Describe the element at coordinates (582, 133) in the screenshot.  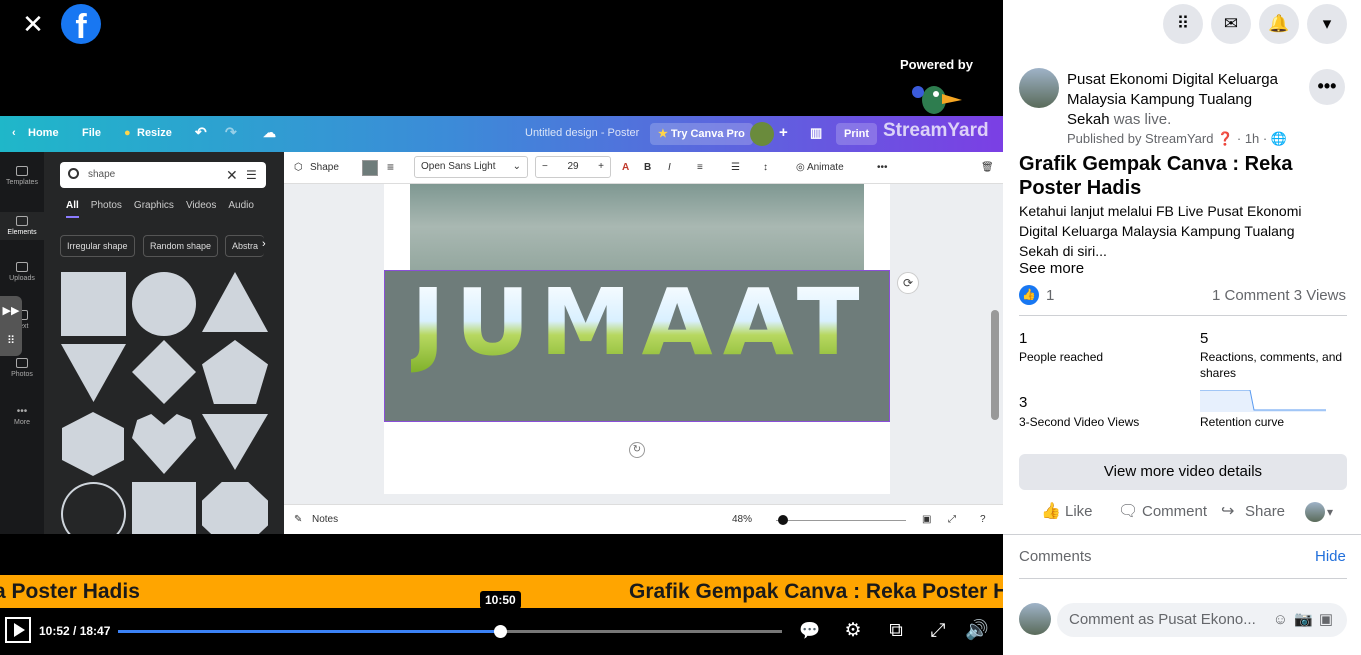
I see `doc-title: Untitled design - Poster` at that location.